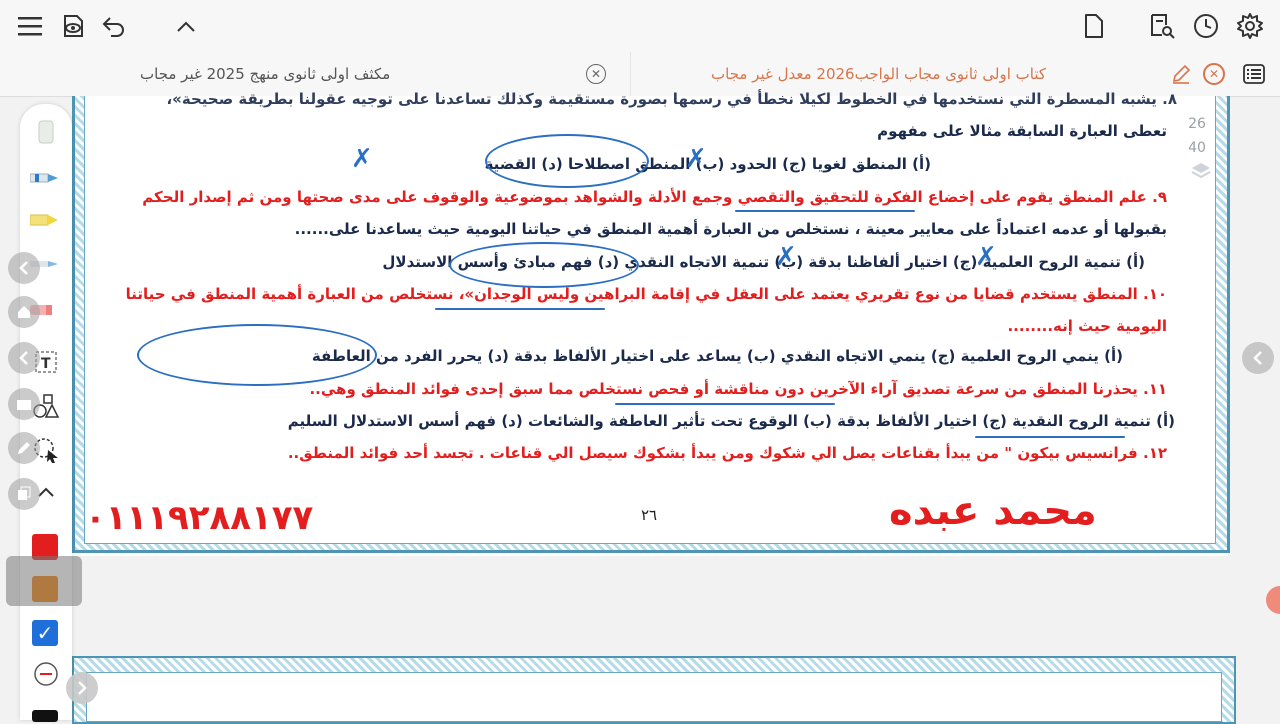 The height and width of the screenshot is (724, 1280). Describe the element at coordinates (24, 312) in the screenshot. I see `home-icon` at that location.